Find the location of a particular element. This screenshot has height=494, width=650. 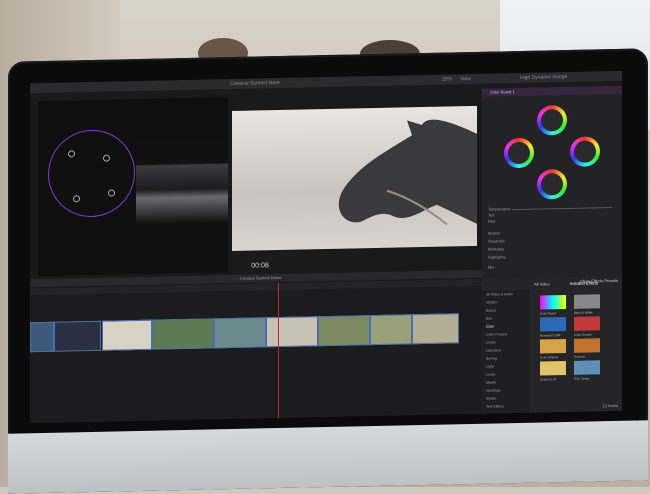

param-temperature: Temperature is located at coordinates (499, 209).